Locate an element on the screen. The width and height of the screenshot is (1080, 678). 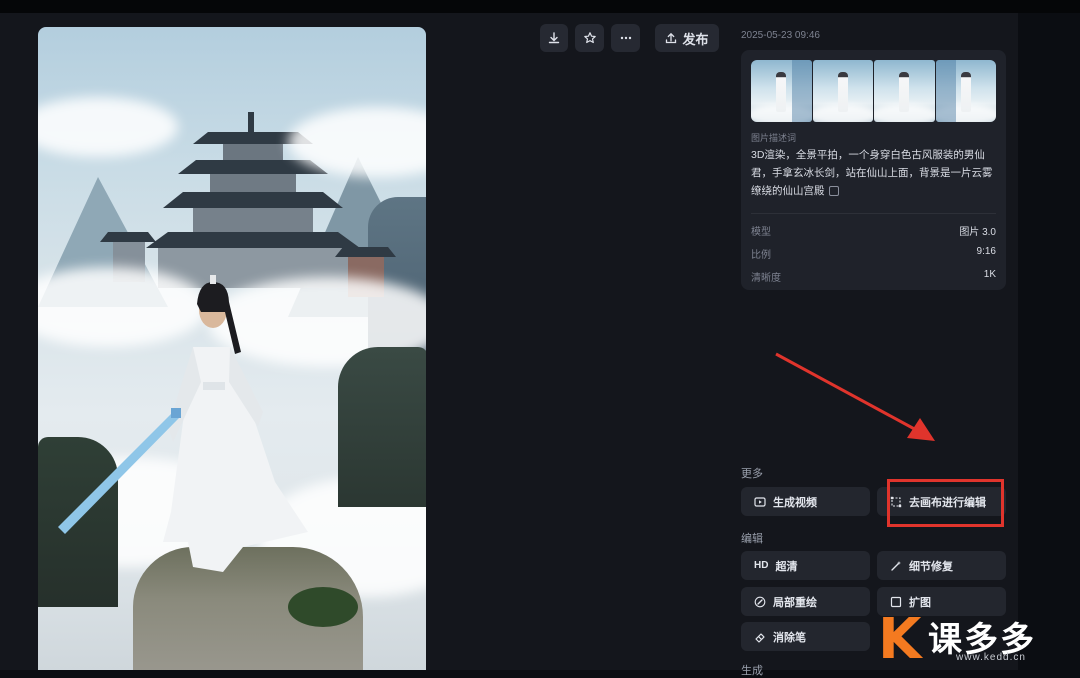
description-label: 图片描述词 is located at coordinates (774, 138).